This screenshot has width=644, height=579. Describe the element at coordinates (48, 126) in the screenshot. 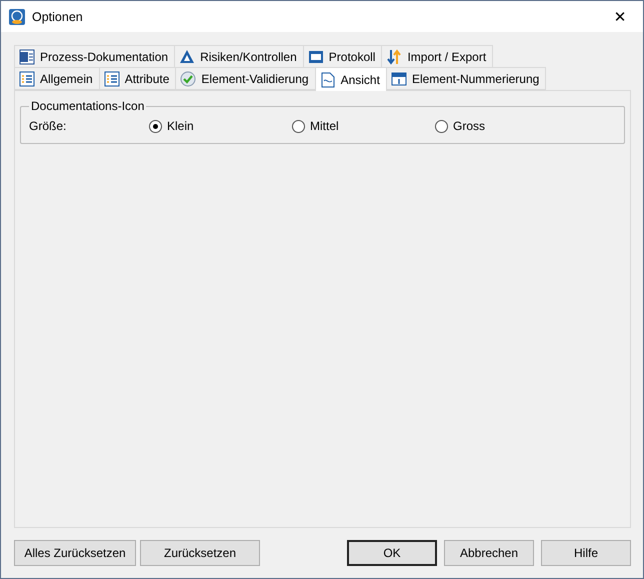

I see `size-label: Größe:` at that location.